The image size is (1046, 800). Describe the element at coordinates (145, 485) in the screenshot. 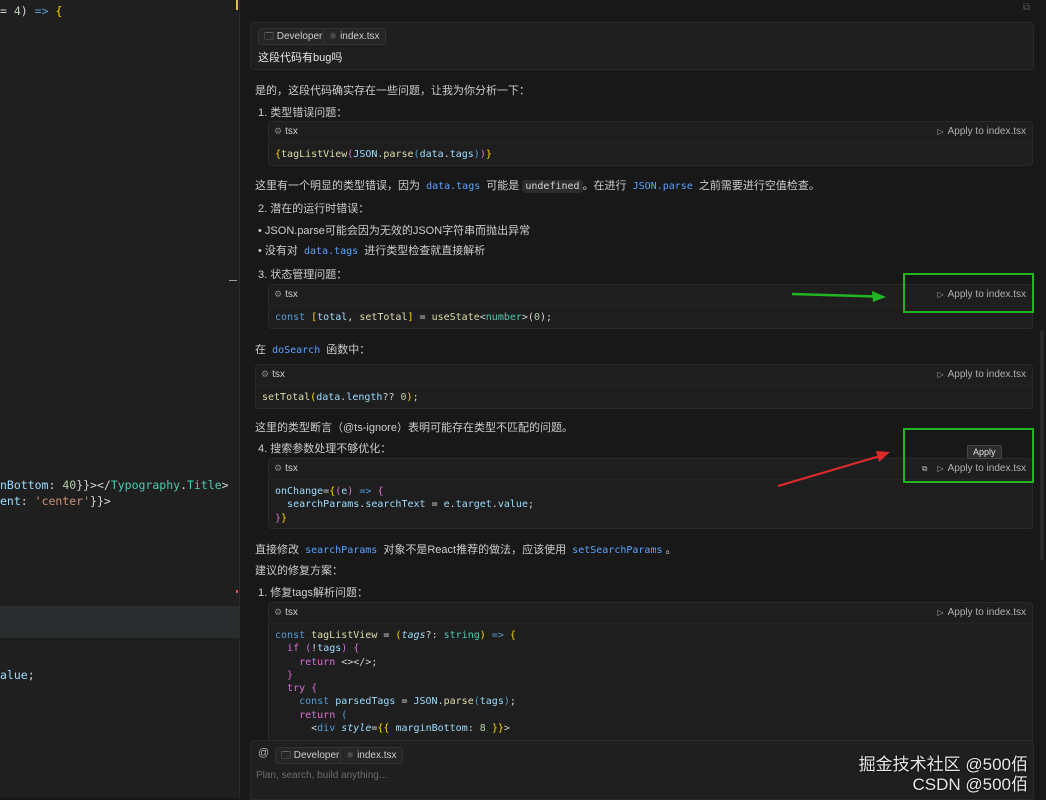

I see `code-token: Typography` at that location.